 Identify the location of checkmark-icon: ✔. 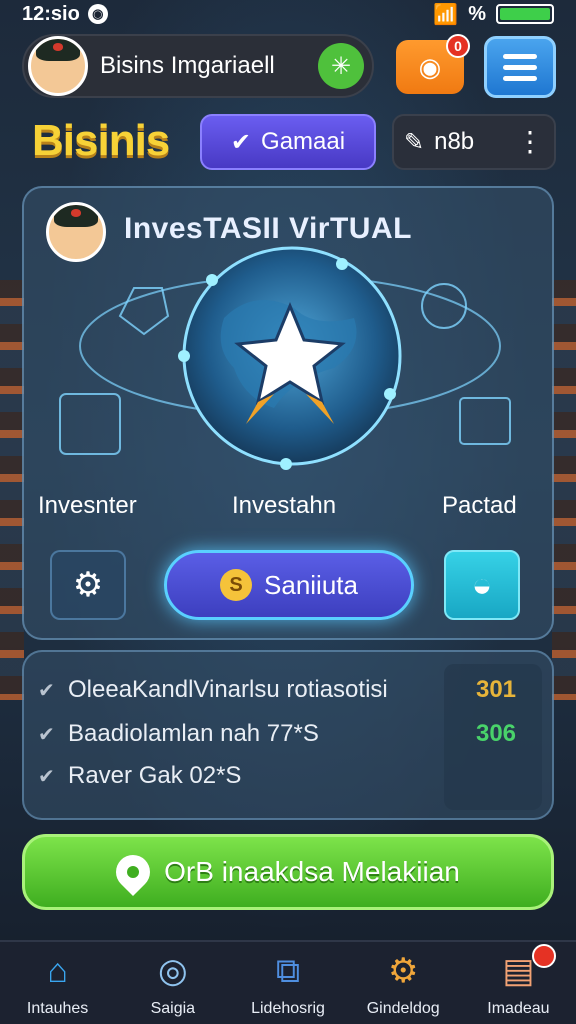
(241, 142).